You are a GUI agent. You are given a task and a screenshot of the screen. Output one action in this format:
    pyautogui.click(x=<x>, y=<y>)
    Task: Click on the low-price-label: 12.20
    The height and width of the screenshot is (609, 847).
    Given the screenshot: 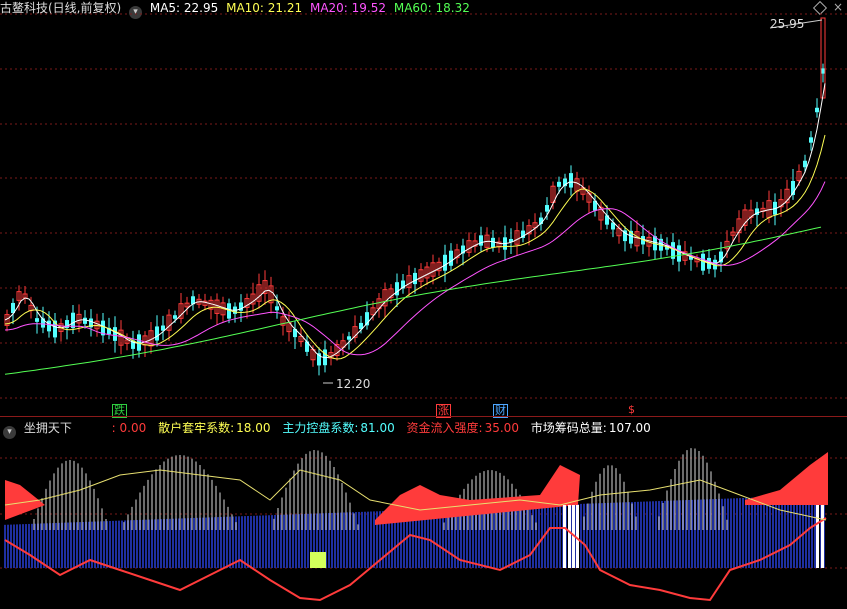 What is the action you would take?
    pyautogui.click(x=353, y=384)
    